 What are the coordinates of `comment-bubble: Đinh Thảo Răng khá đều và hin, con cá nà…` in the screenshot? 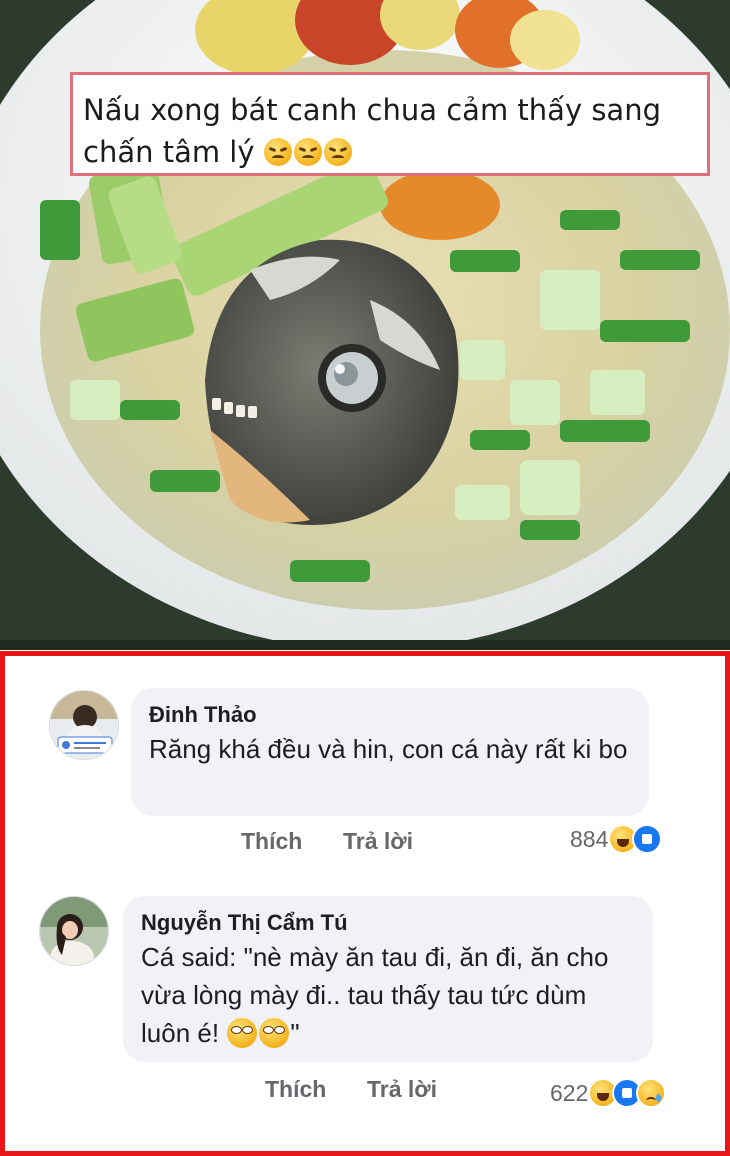 It's located at (390, 752).